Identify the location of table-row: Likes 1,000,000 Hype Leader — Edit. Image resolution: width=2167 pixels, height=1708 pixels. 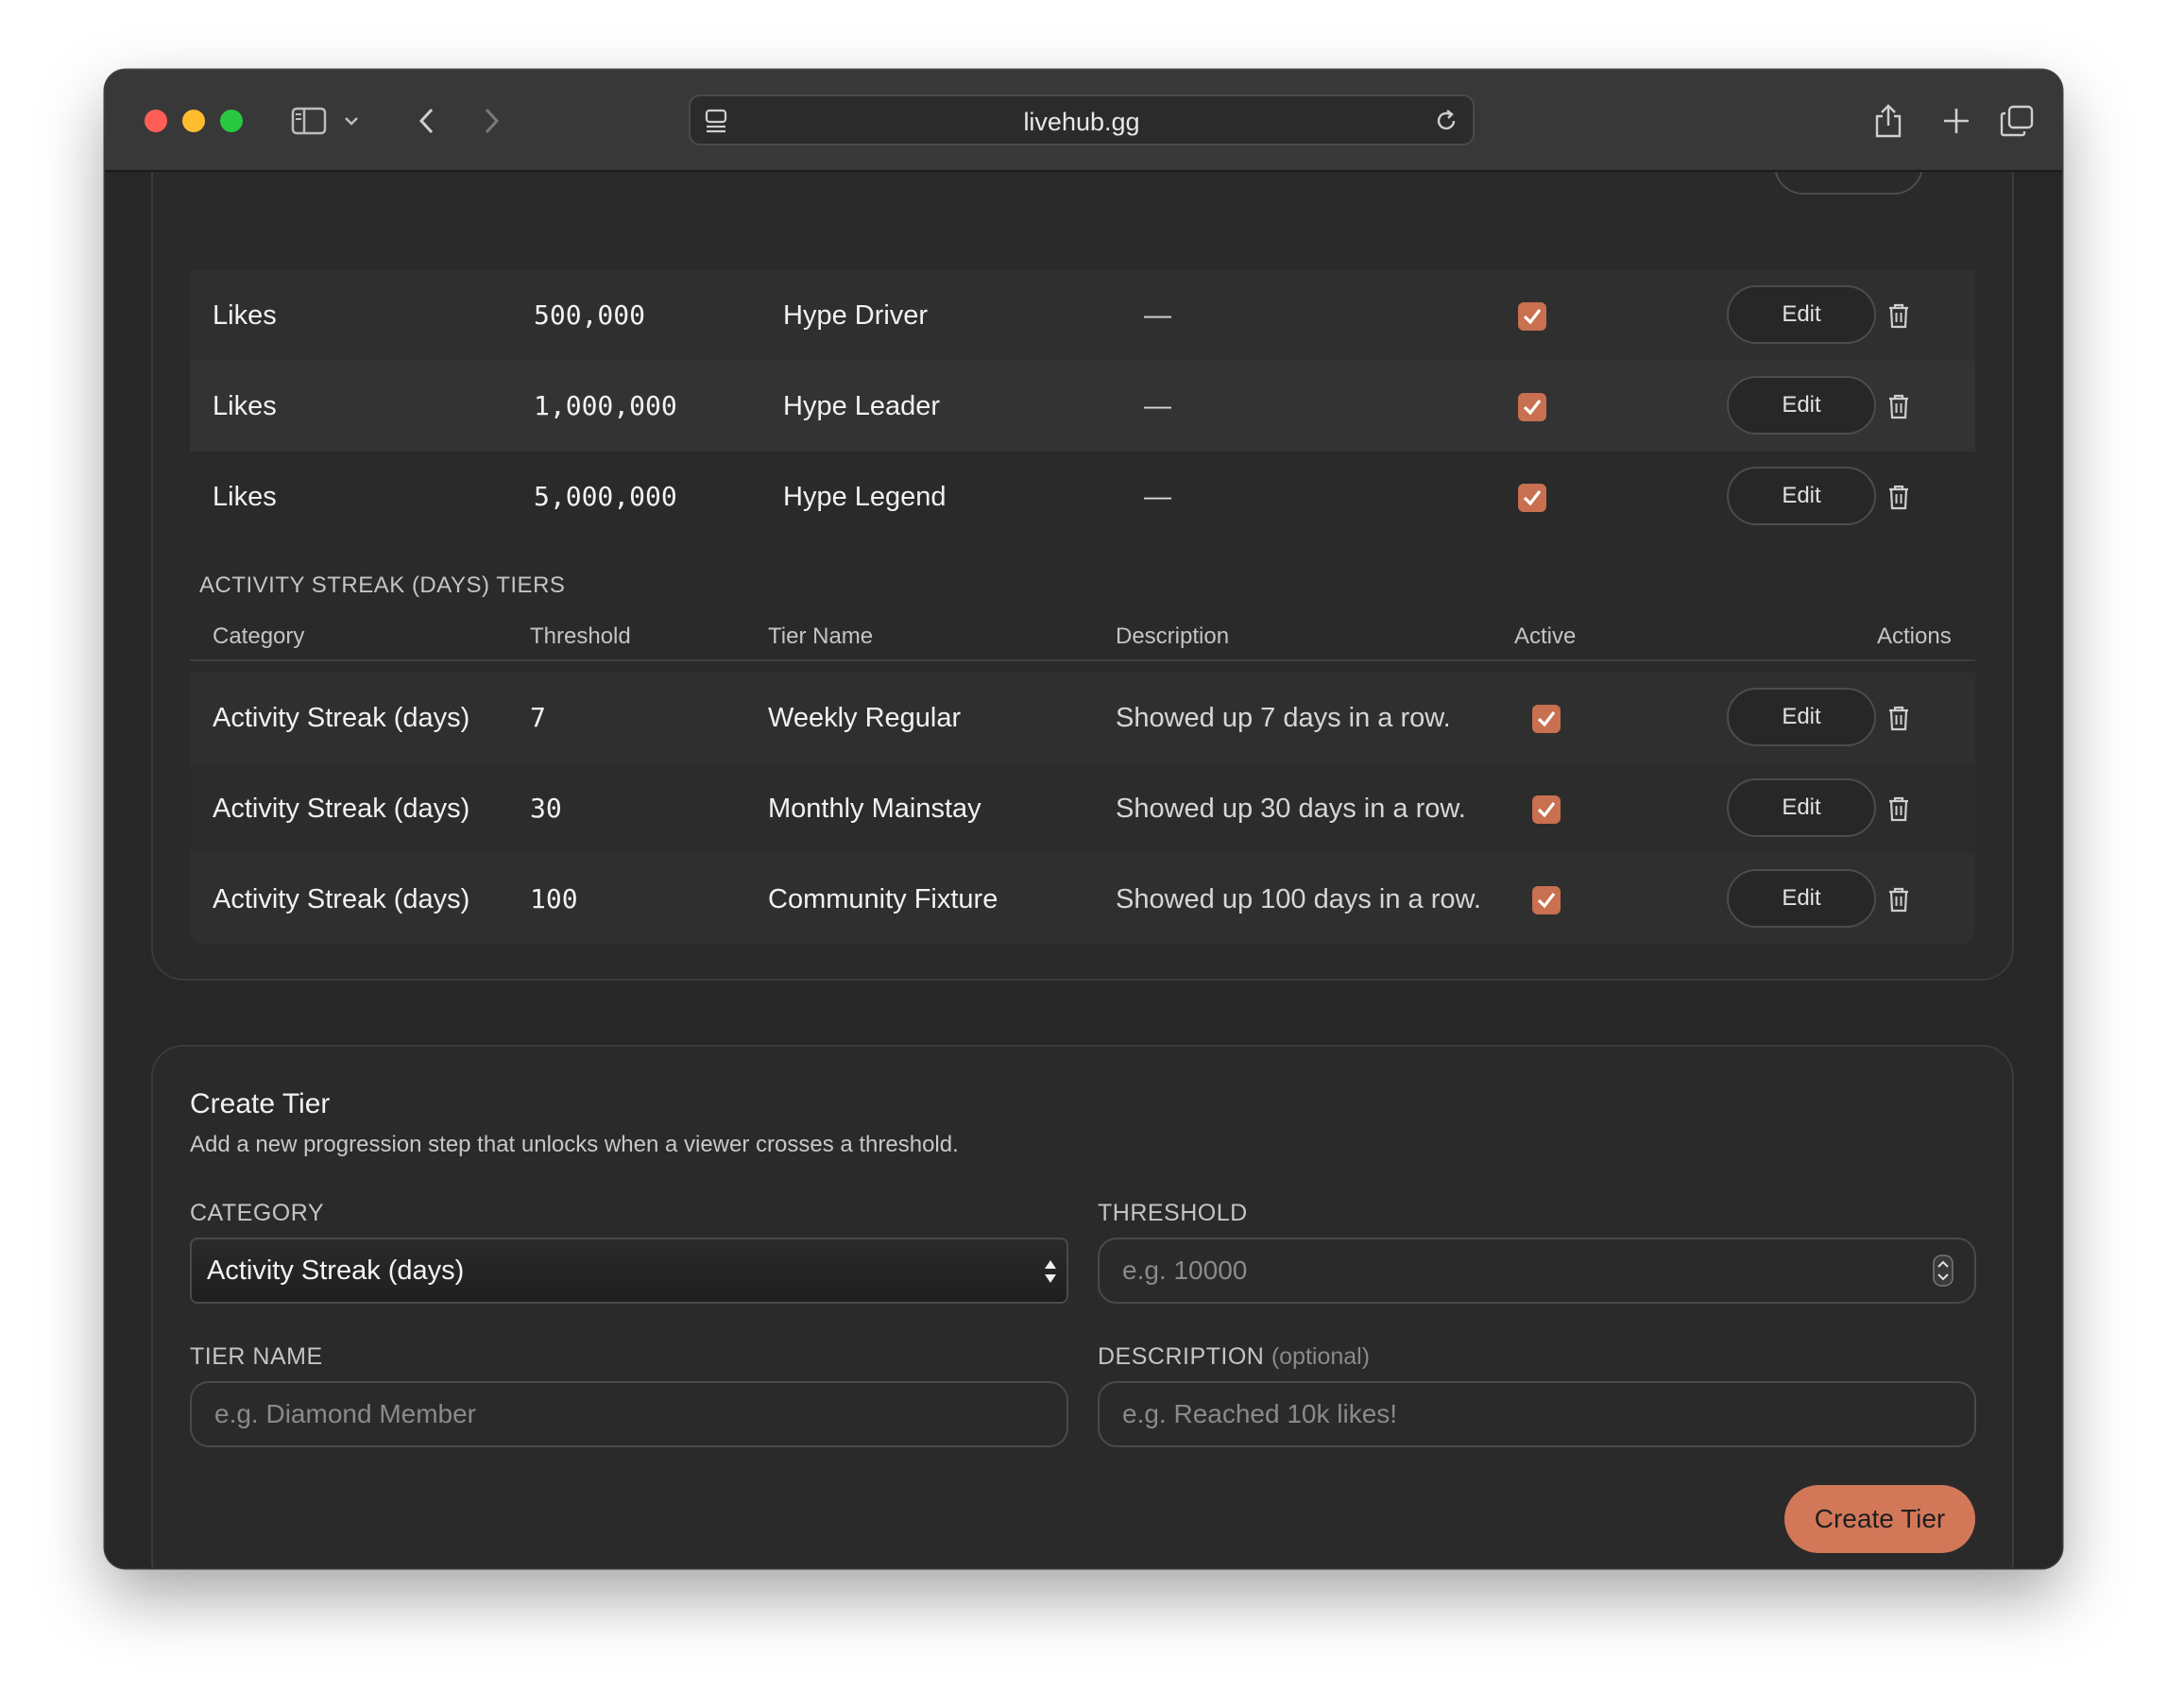
(1082, 406).